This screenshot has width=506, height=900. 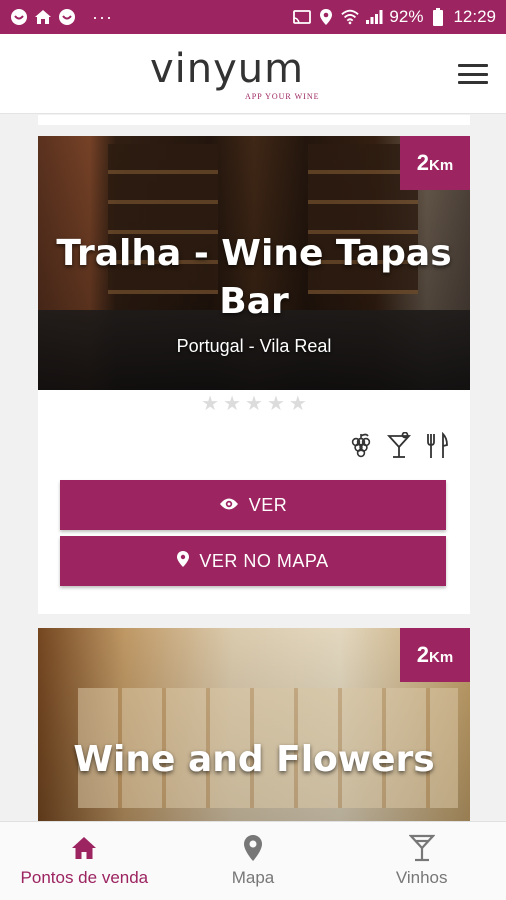 I want to click on more-notifications-indicator: ···, so click(x=102, y=17).